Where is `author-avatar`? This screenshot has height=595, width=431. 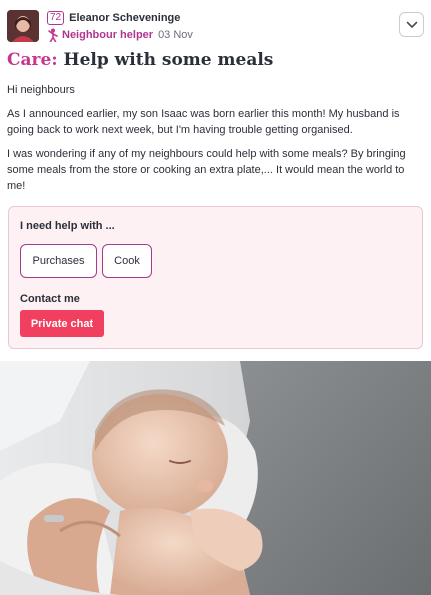
author-avatar is located at coordinates (23, 26).